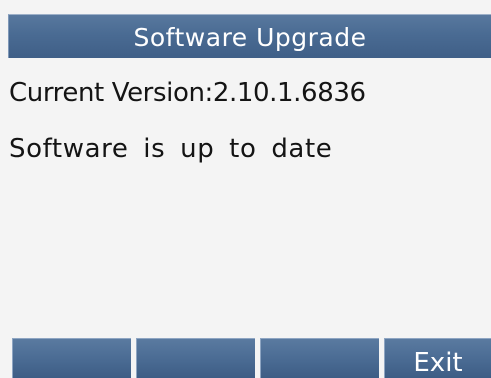 The width and height of the screenshot is (491, 378). I want to click on title-bar: Software Upgrade, so click(249, 36).